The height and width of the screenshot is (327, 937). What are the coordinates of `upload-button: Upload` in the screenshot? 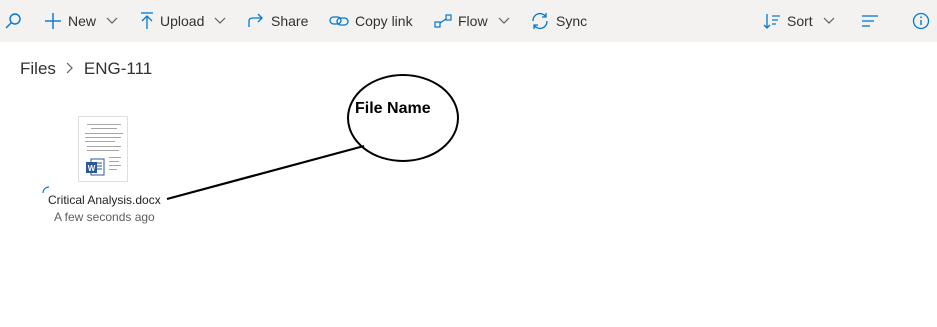 It's located at (183, 21).